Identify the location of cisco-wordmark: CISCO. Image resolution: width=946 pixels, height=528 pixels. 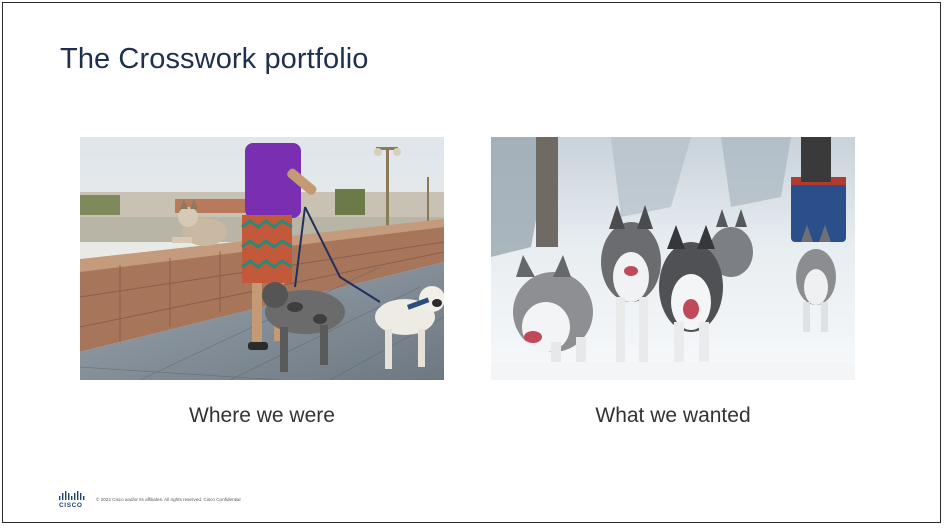
(71, 505).